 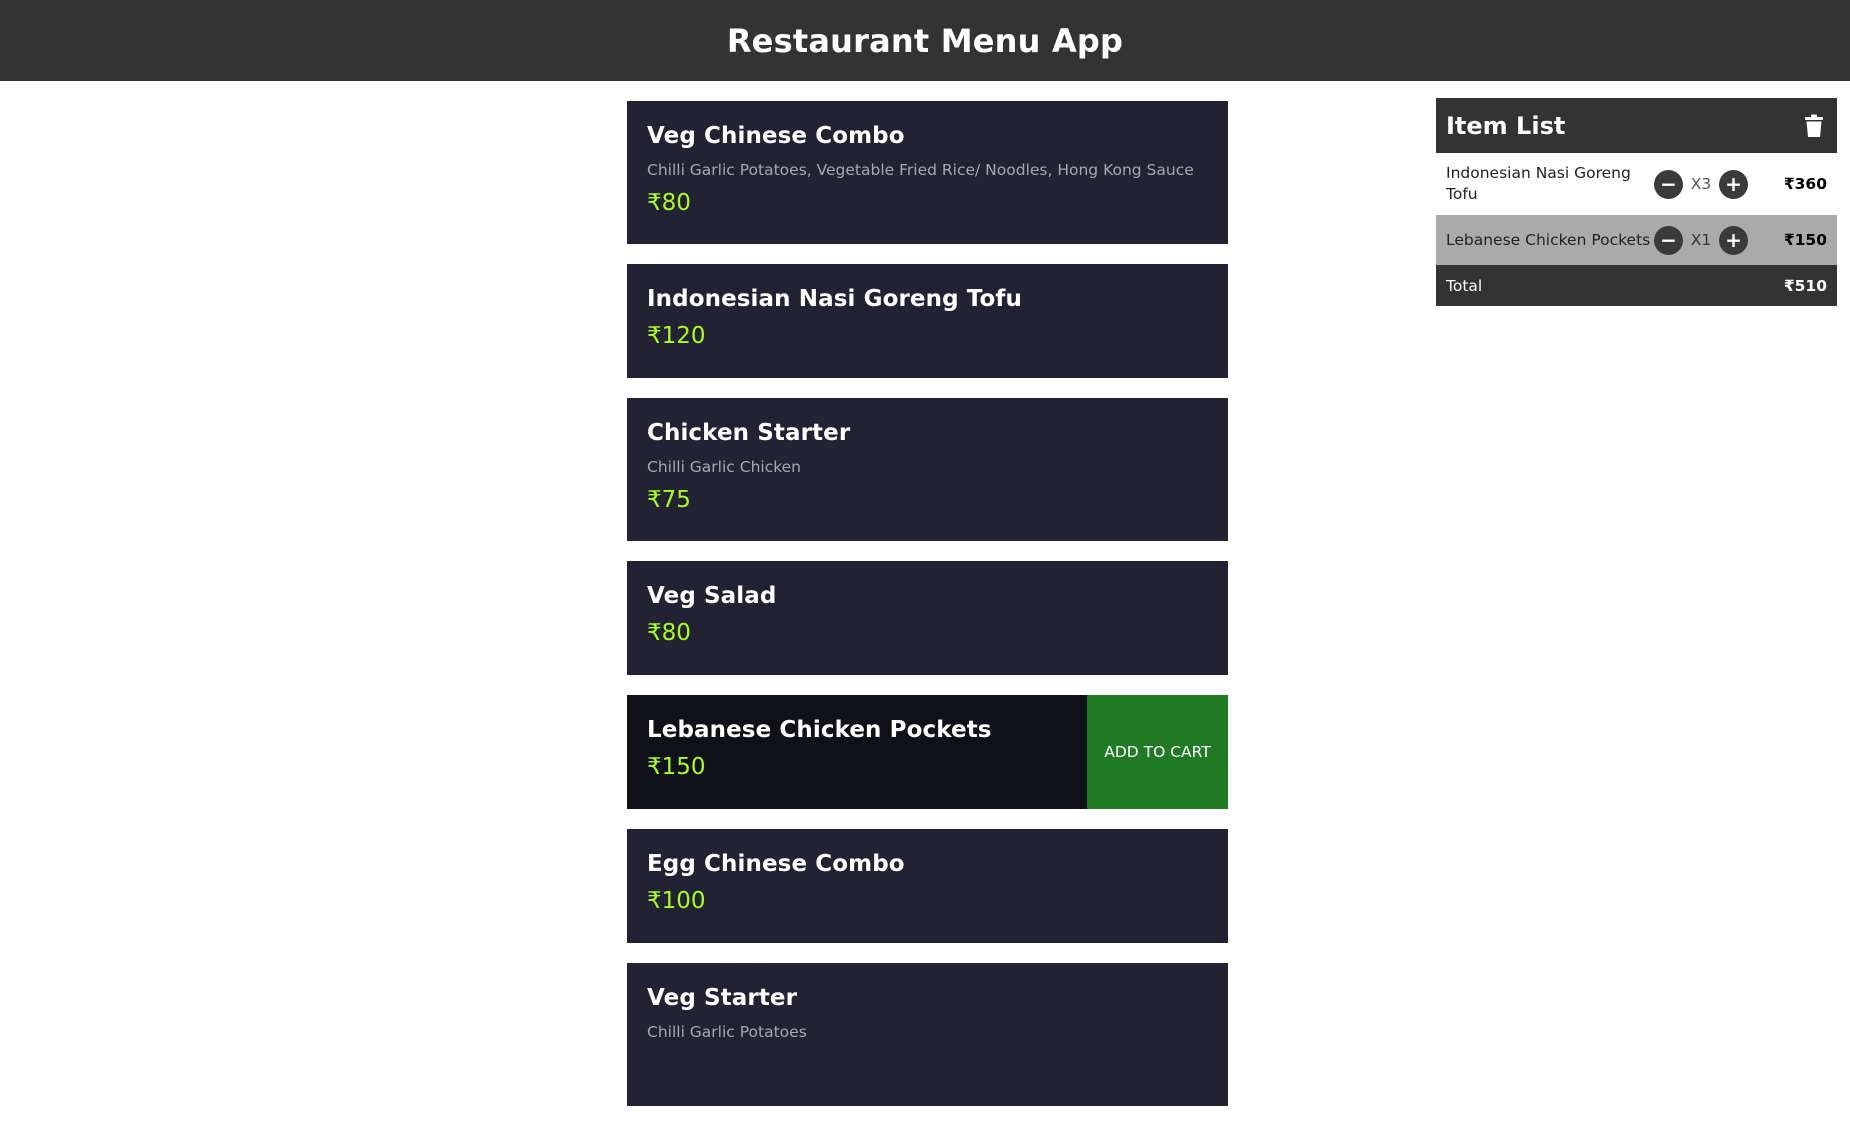 I want to click on menu-card: Indonesian Nasi Goreng Tofu ₹120, so click(x=927, y=321).